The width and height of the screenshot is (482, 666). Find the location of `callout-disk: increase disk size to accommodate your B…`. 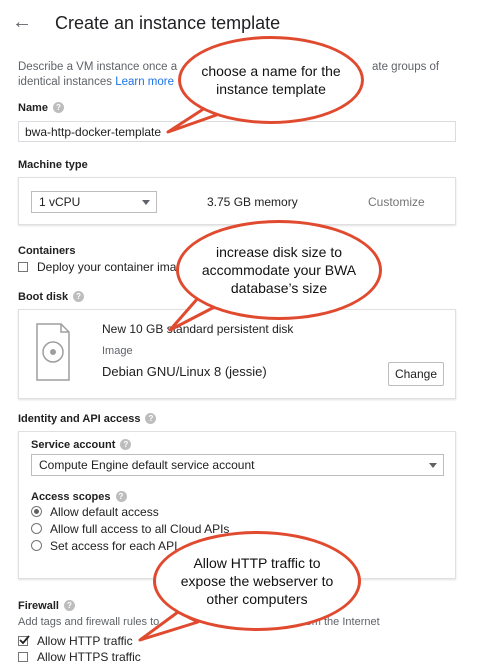

callout-disk: increase disk size to accommodate your B… is located at coordinates (279, 270).